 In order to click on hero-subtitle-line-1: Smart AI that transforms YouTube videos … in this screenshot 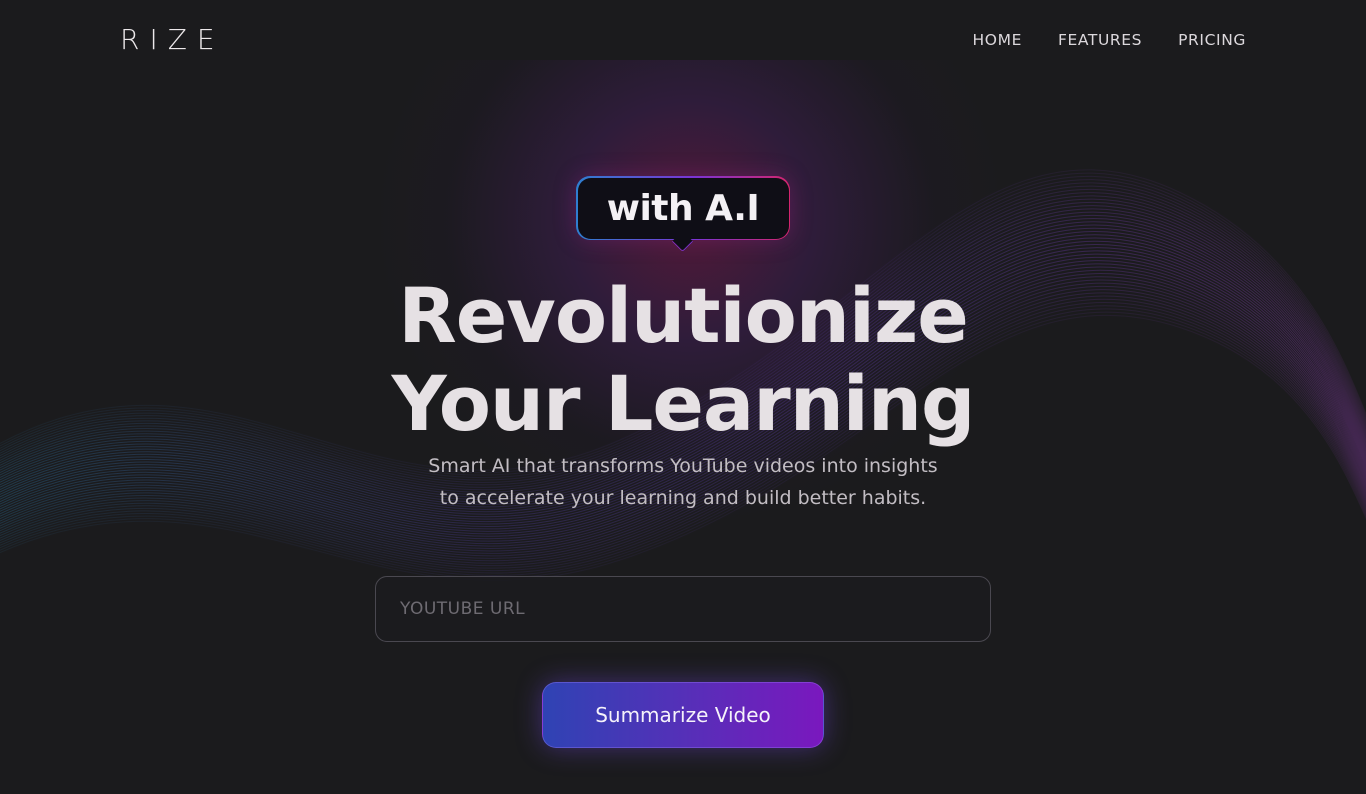, I will do `click(683, 466)`.